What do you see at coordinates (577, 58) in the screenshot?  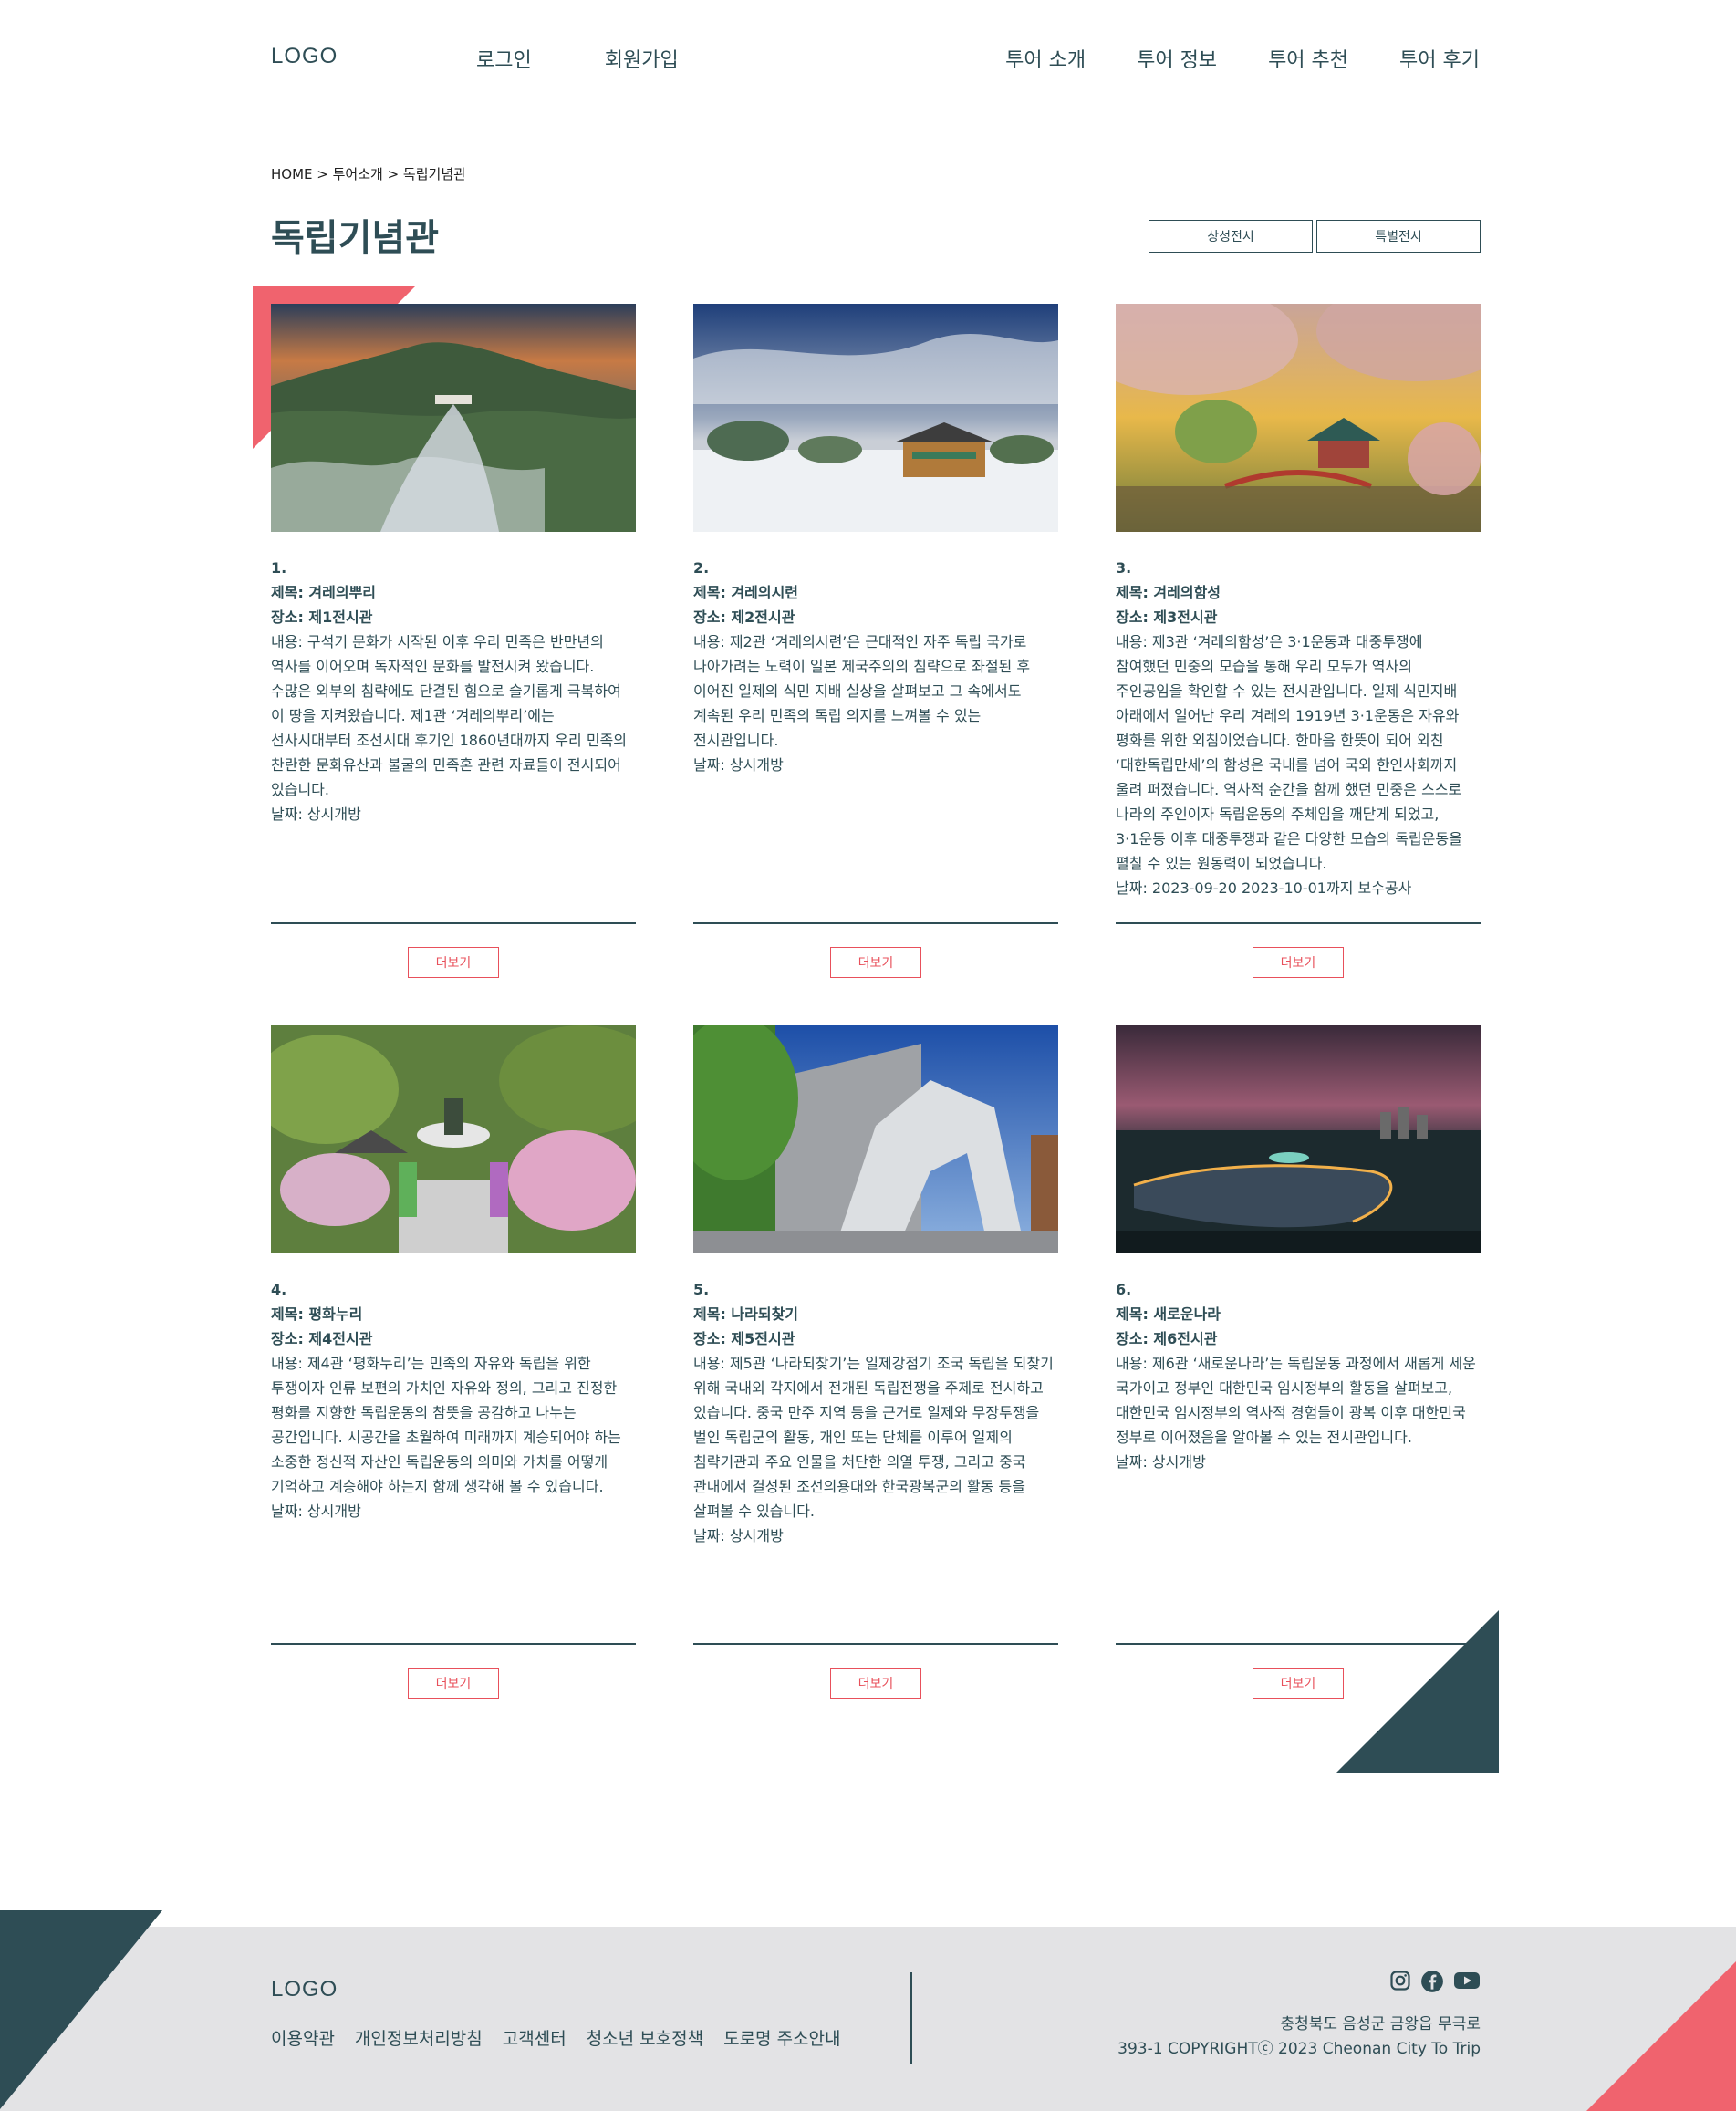 I see `auth-nav: 로그인 회원가입` at bounding box center [577, 58].